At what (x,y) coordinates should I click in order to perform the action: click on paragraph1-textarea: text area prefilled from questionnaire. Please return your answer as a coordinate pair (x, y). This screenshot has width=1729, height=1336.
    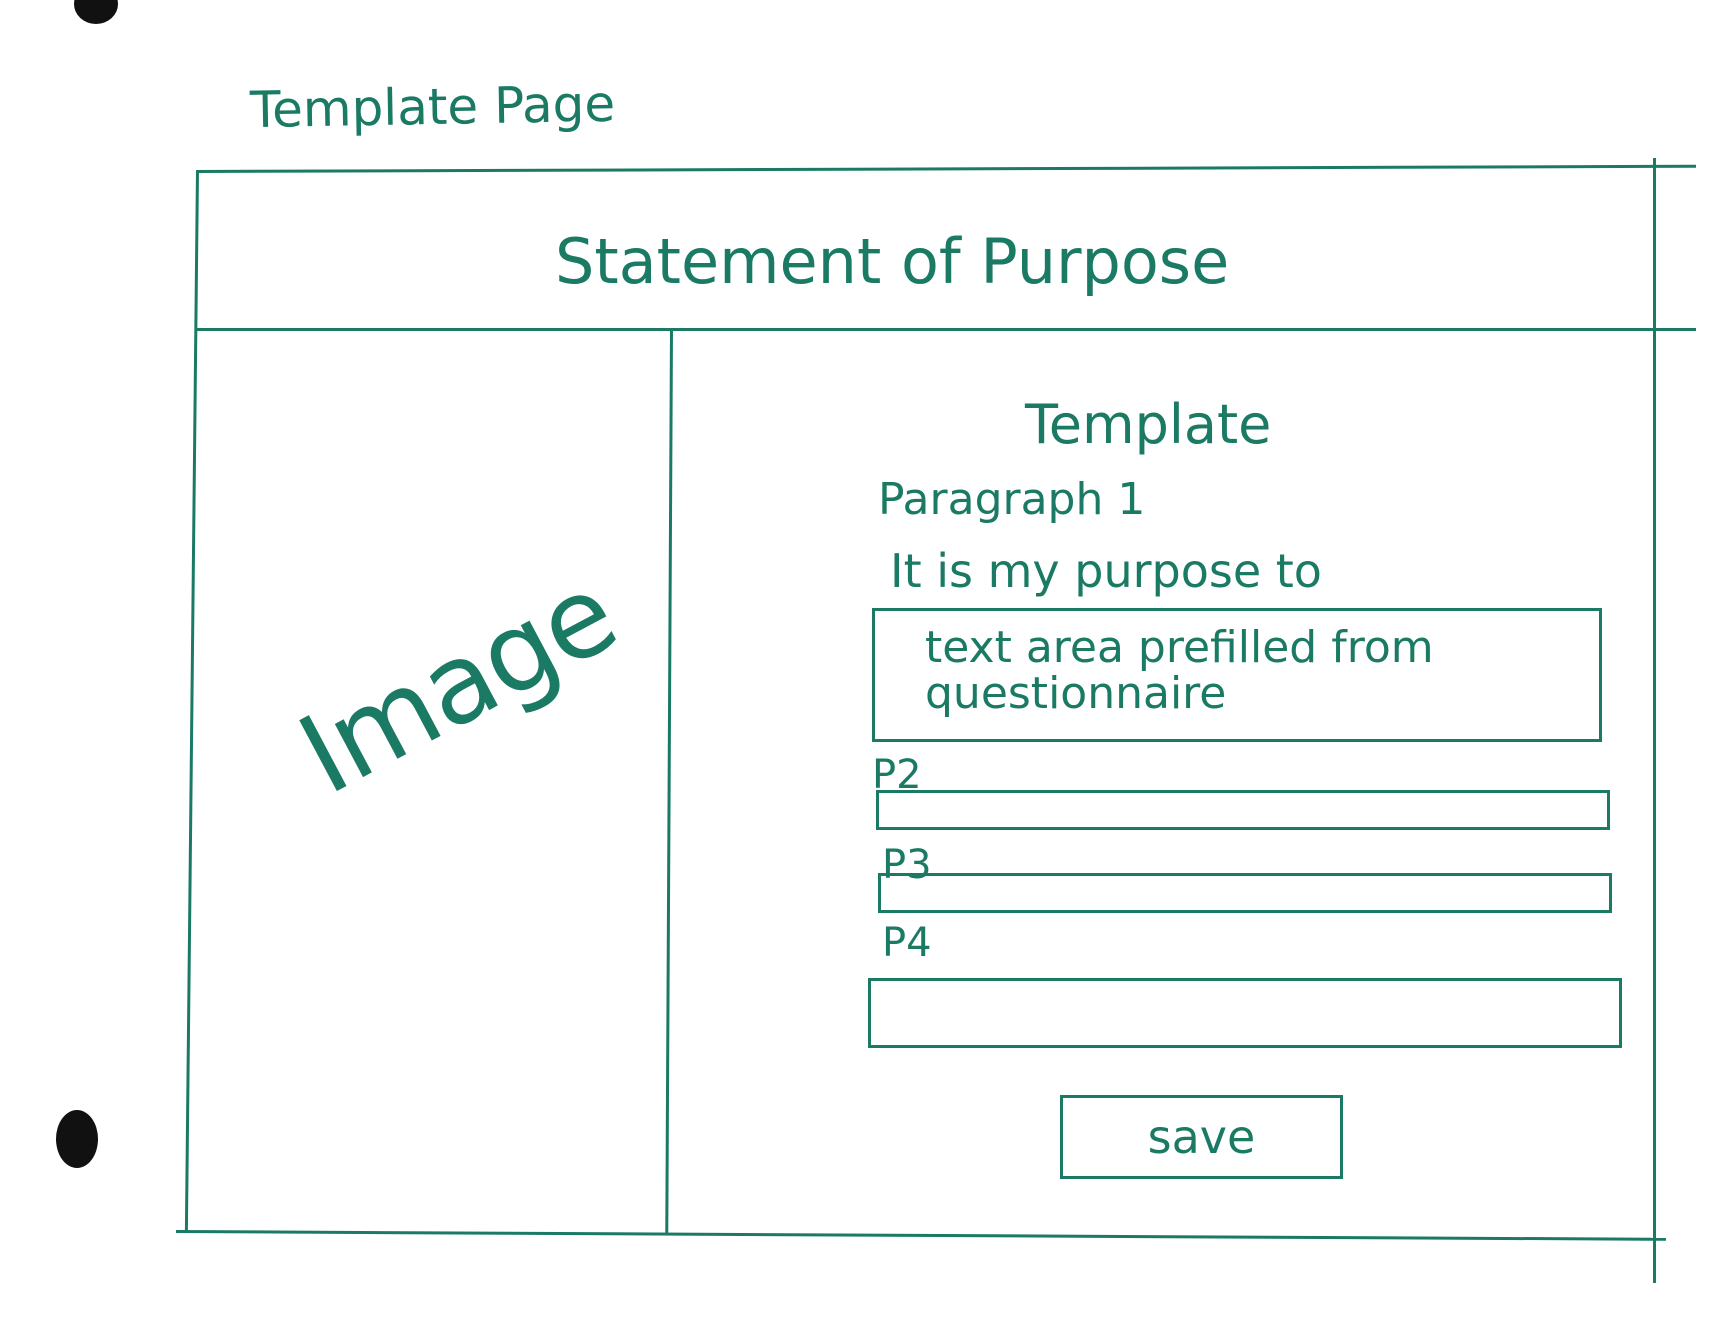
    Looking at the image, I should click on (1237, 675).